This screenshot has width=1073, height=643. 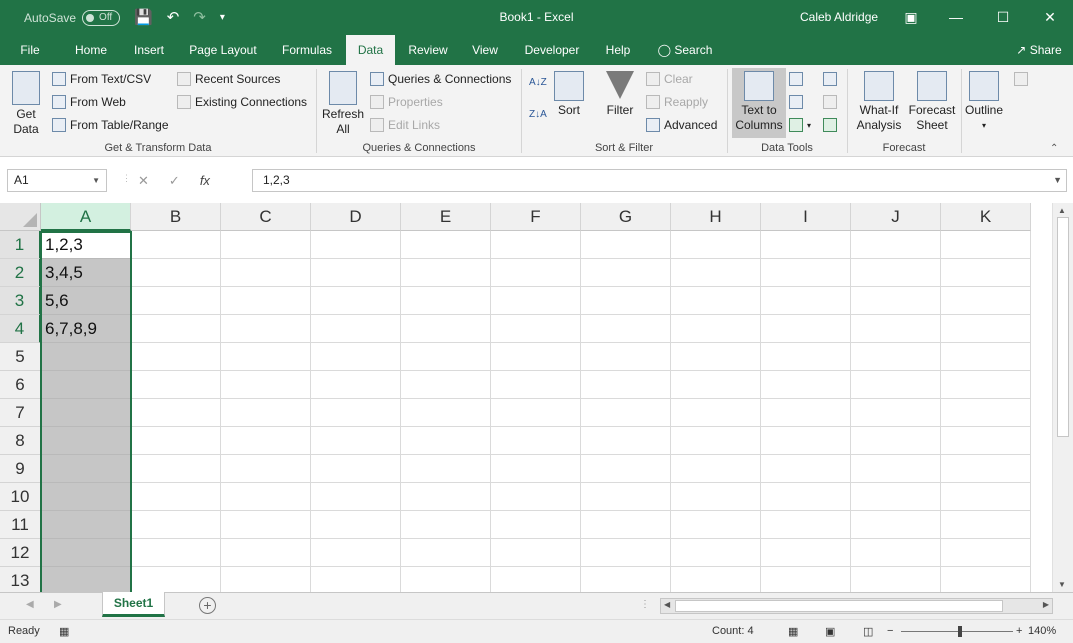 I want to click on cell-g4, so click(x=626, y=329).